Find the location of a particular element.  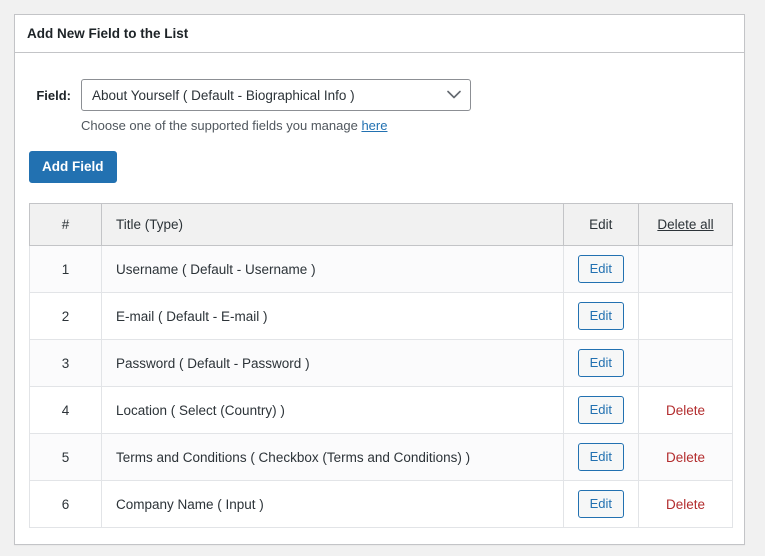

row-number: 1 is located at coordinates (65, 269).